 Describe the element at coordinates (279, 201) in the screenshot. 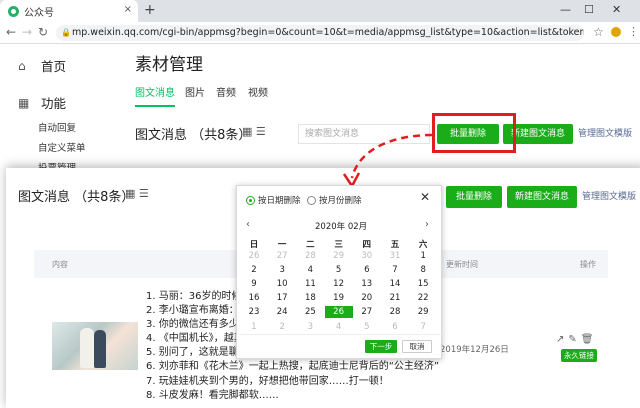

I see `radio-label: 按日期删除` at that location.